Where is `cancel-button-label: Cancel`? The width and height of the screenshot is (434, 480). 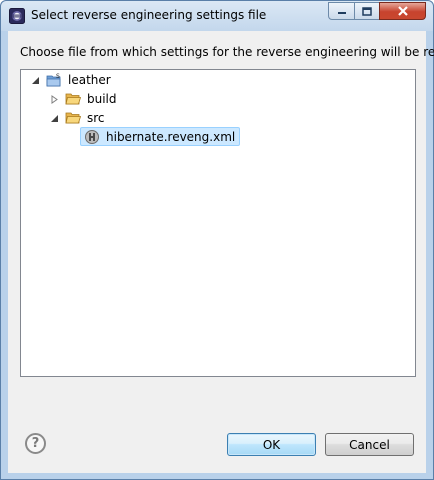 cancel-button-label: Cancel is located at coordinates (369, 444).